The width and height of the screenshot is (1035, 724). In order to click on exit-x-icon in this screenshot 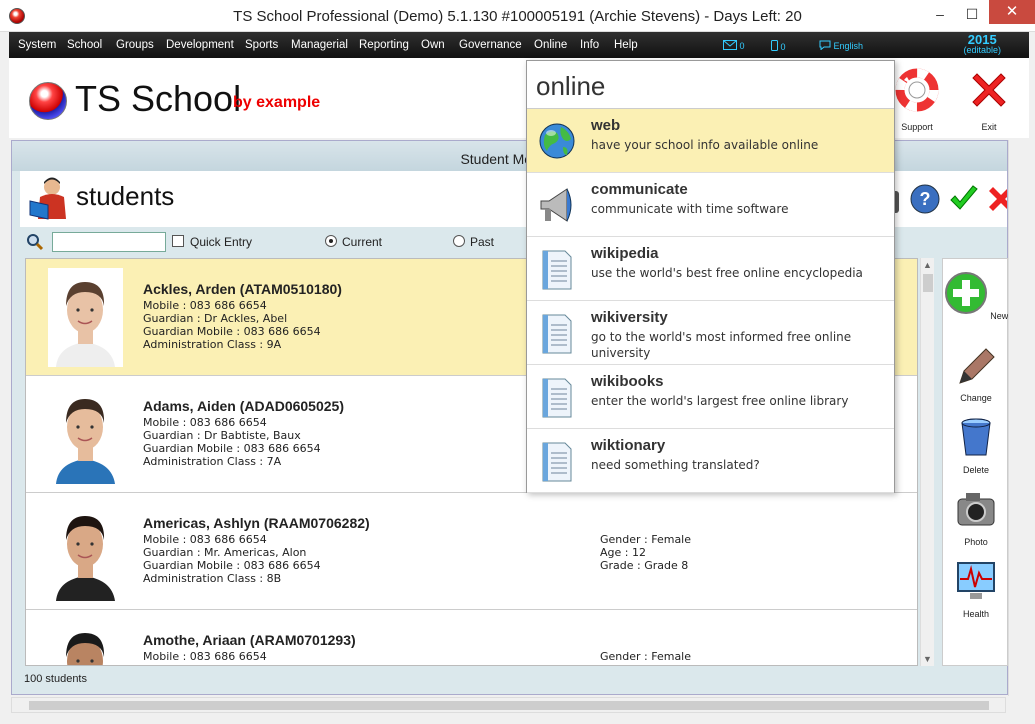, I will do `click(989, 90)`.